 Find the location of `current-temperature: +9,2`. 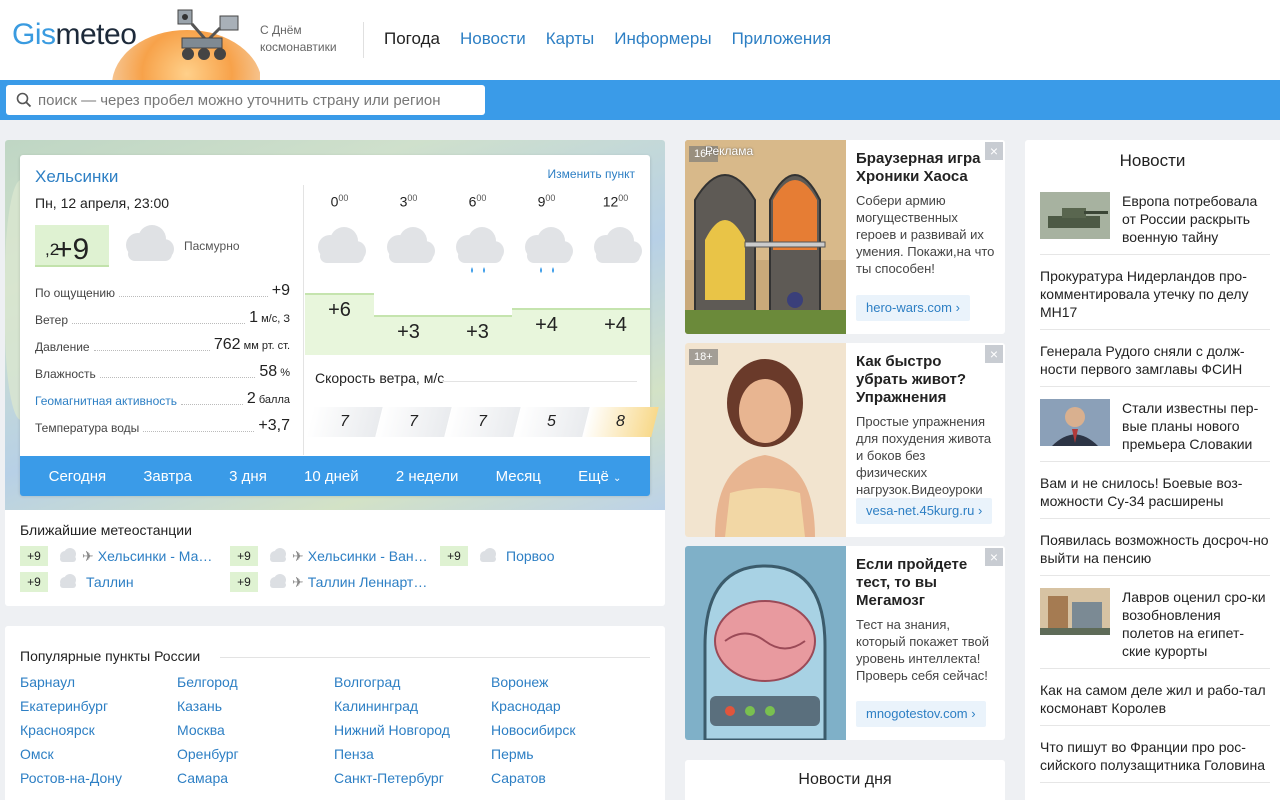

current-temperature: +9,2 is located at coordinates (72, 246).